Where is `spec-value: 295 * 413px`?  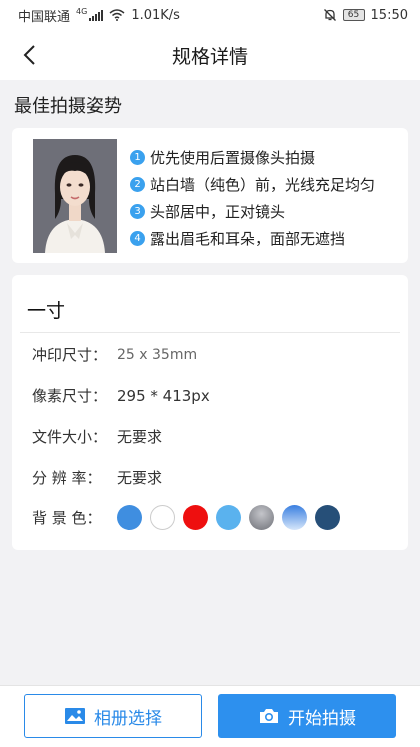 spec-value: 295 * 413px is located at coordinates (163, 395).